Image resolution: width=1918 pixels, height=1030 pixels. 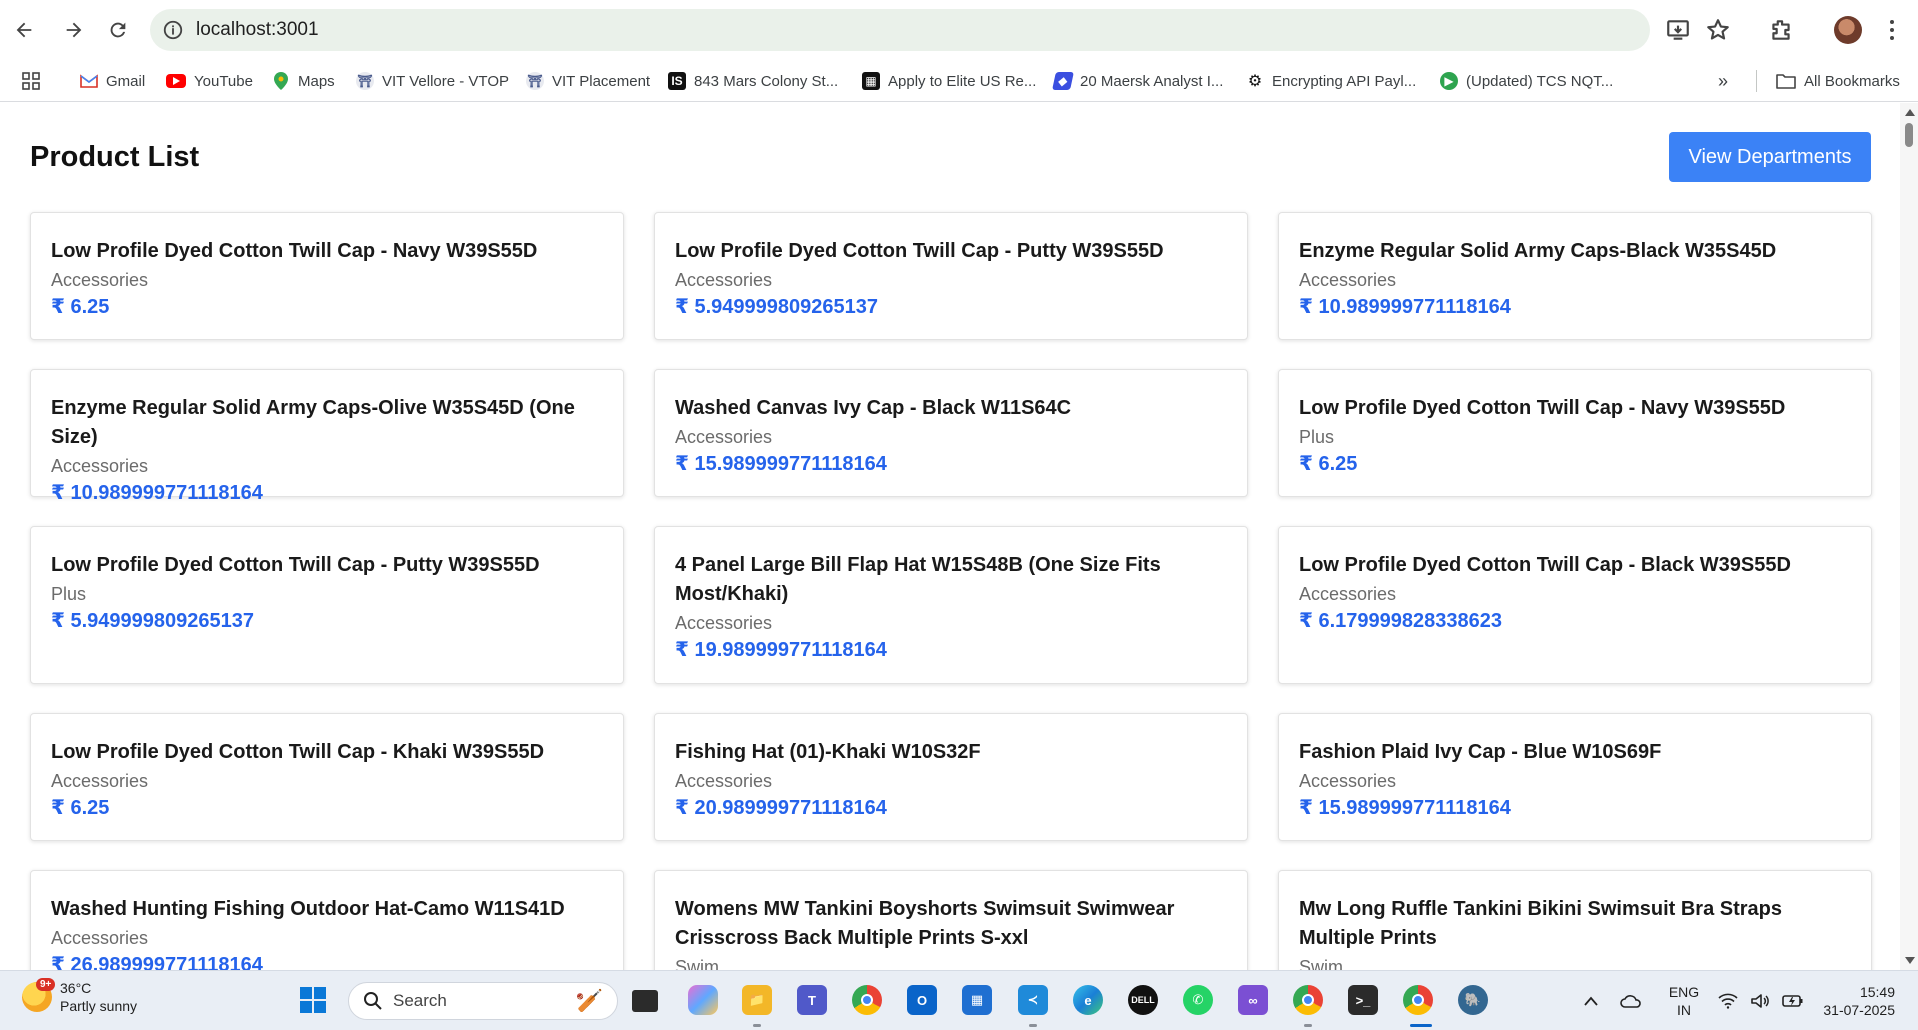 I want to click on more-menu-icon, so click(x=1892, y=30).